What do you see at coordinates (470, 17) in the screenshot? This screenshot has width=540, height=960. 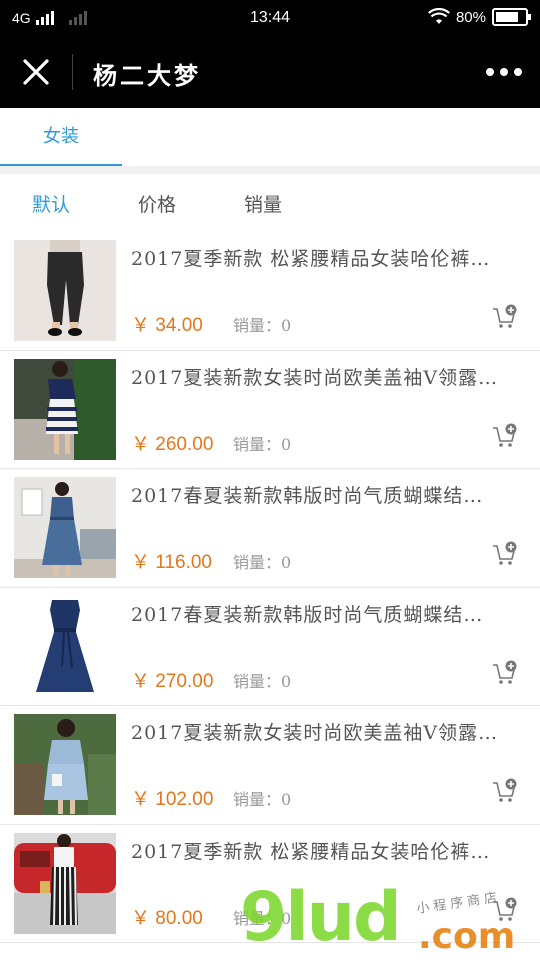 I see `battery-percent: 80%` at bounding box center [470, 17].